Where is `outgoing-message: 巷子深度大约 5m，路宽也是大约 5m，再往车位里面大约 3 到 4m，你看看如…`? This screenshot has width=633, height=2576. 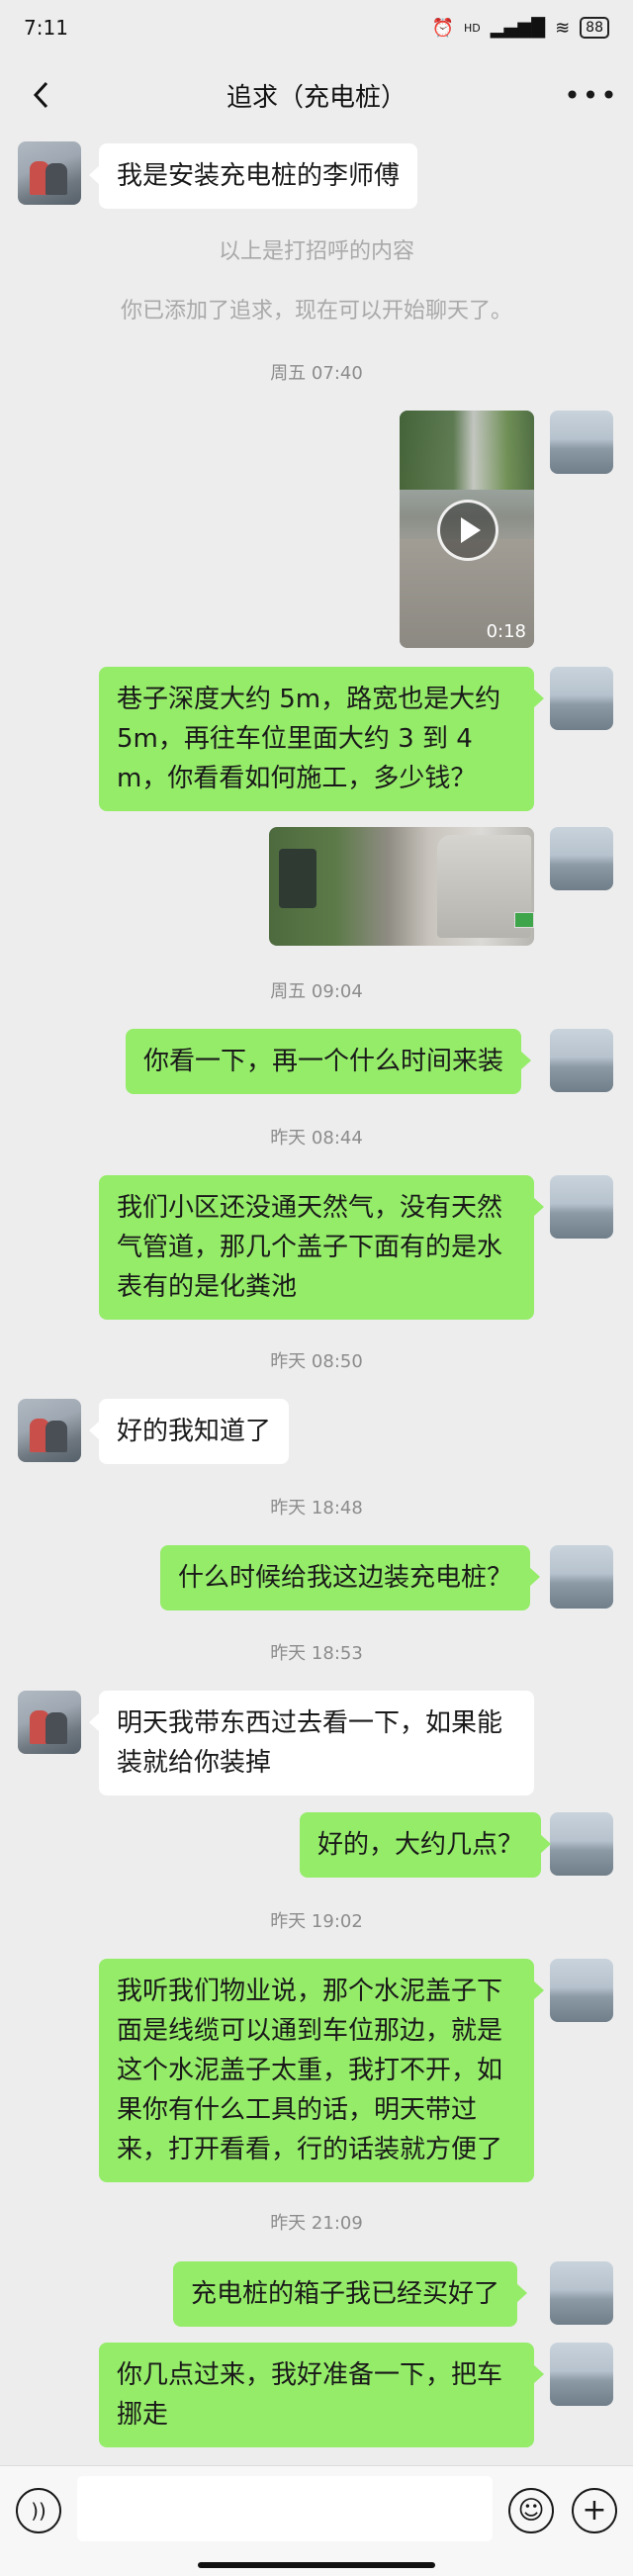
outgoing-message: 巷子深度大约 5m，路宽也是大约 5m，再往车位里面大约 3 到 4m，你看看如… is located at coordinates (321, 739).